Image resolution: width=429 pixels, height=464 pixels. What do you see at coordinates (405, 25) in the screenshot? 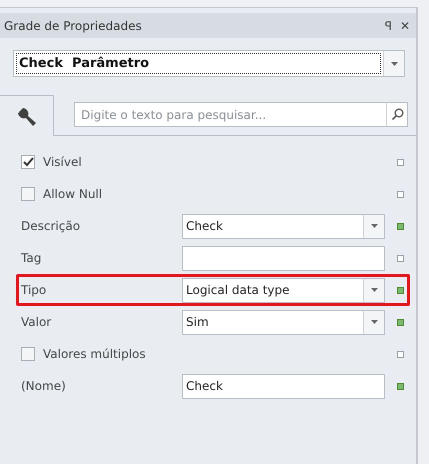
I see `close-button: ✕` at bounding box center [405, 25].